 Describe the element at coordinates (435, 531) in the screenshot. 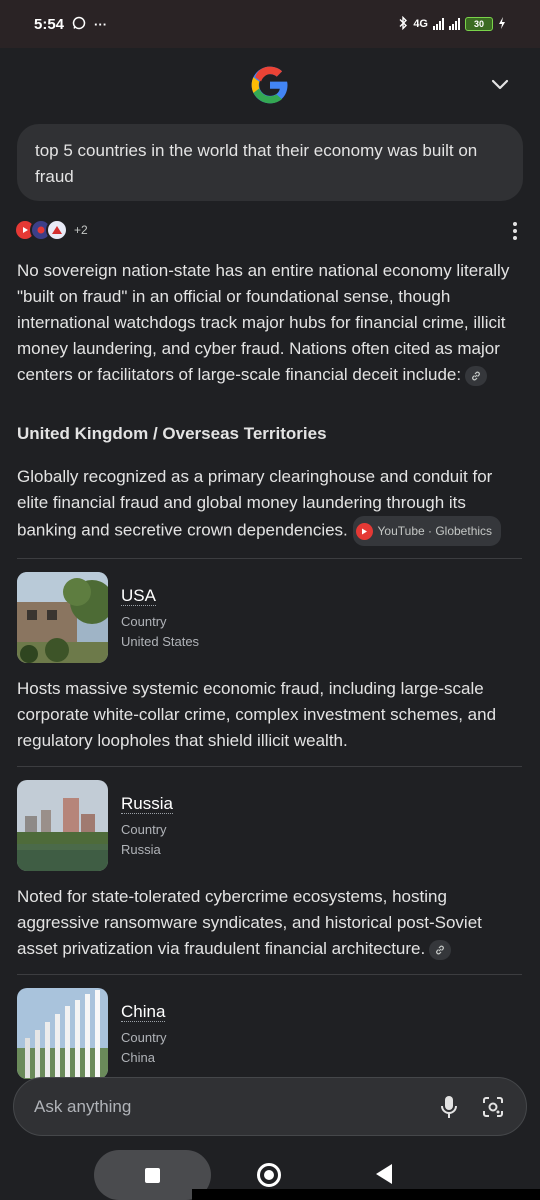

I see `source-chip-label: YouTube · Globethics` at that location.